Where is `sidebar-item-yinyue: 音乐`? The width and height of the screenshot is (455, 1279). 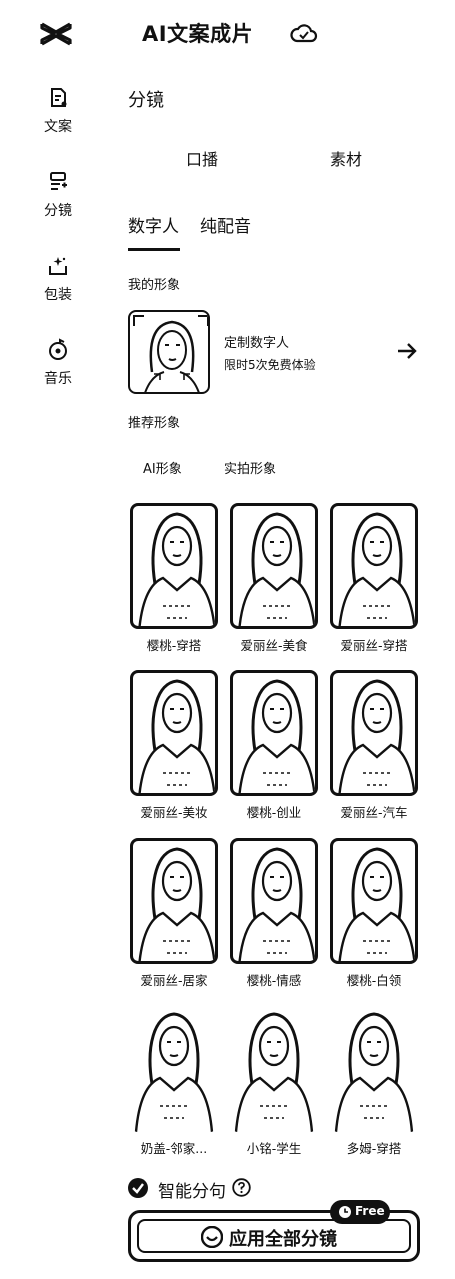 sidebar-item-yinyue: 音乐 is located at coordinates (58, 363).